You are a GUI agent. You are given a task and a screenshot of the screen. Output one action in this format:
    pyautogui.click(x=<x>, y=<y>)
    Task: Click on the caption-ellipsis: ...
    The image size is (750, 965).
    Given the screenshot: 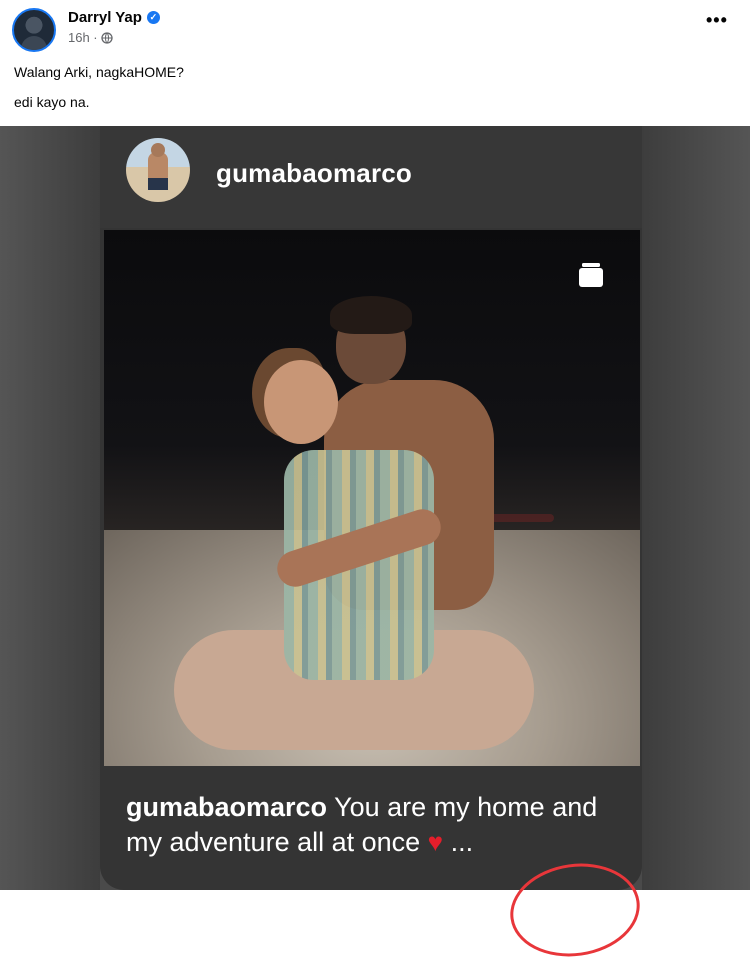 What is the action you would take?
    pyautogui.click(x=458, y=842)
    